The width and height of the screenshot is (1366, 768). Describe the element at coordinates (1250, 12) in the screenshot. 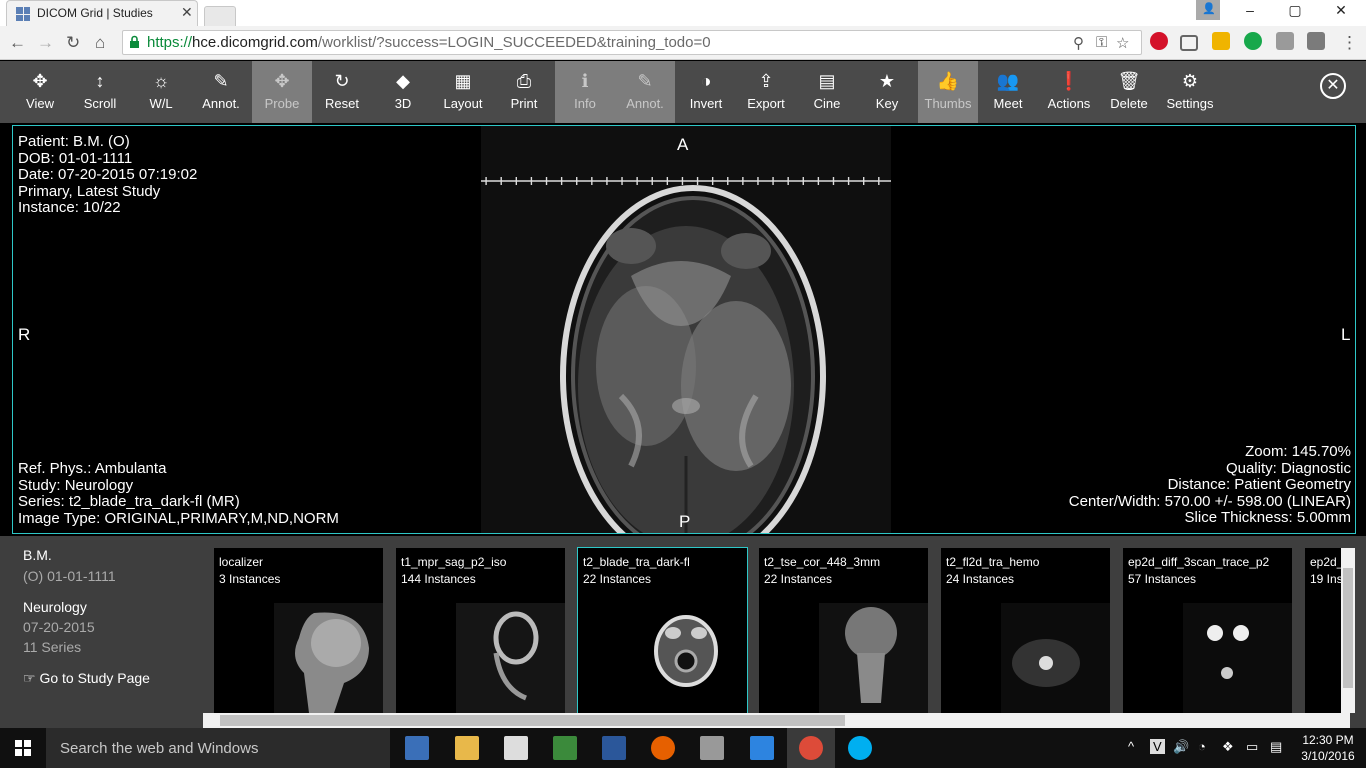

I see `minimize-button: –` at that location.